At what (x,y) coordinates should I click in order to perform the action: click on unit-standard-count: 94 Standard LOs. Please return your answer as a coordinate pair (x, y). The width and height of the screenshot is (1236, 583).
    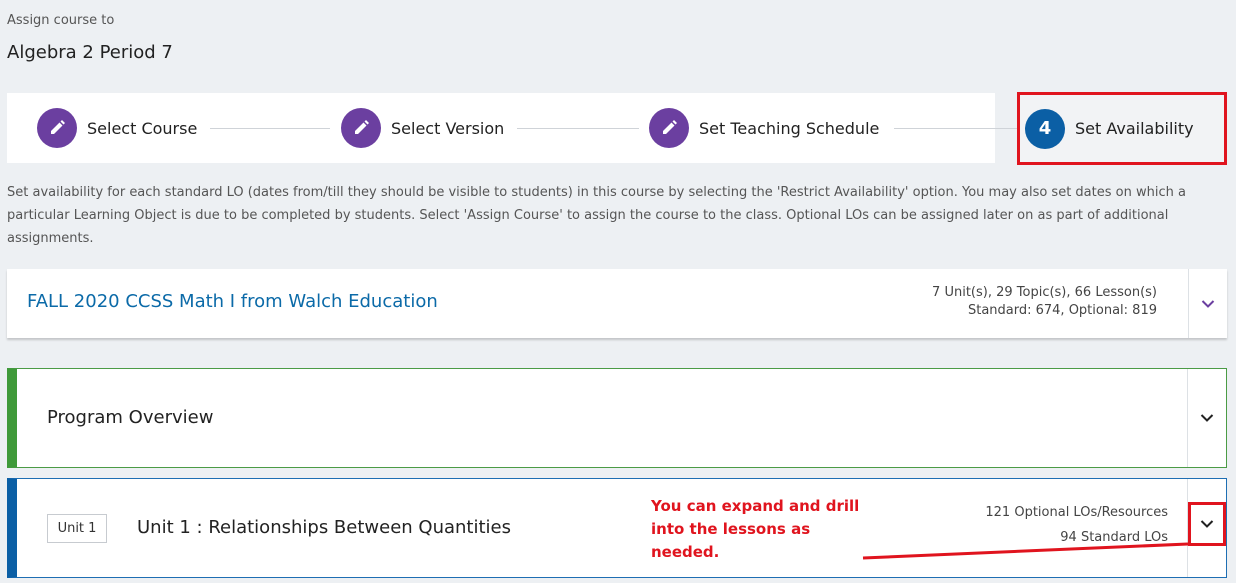
    Looking at the image, I should click on (1114, 537).